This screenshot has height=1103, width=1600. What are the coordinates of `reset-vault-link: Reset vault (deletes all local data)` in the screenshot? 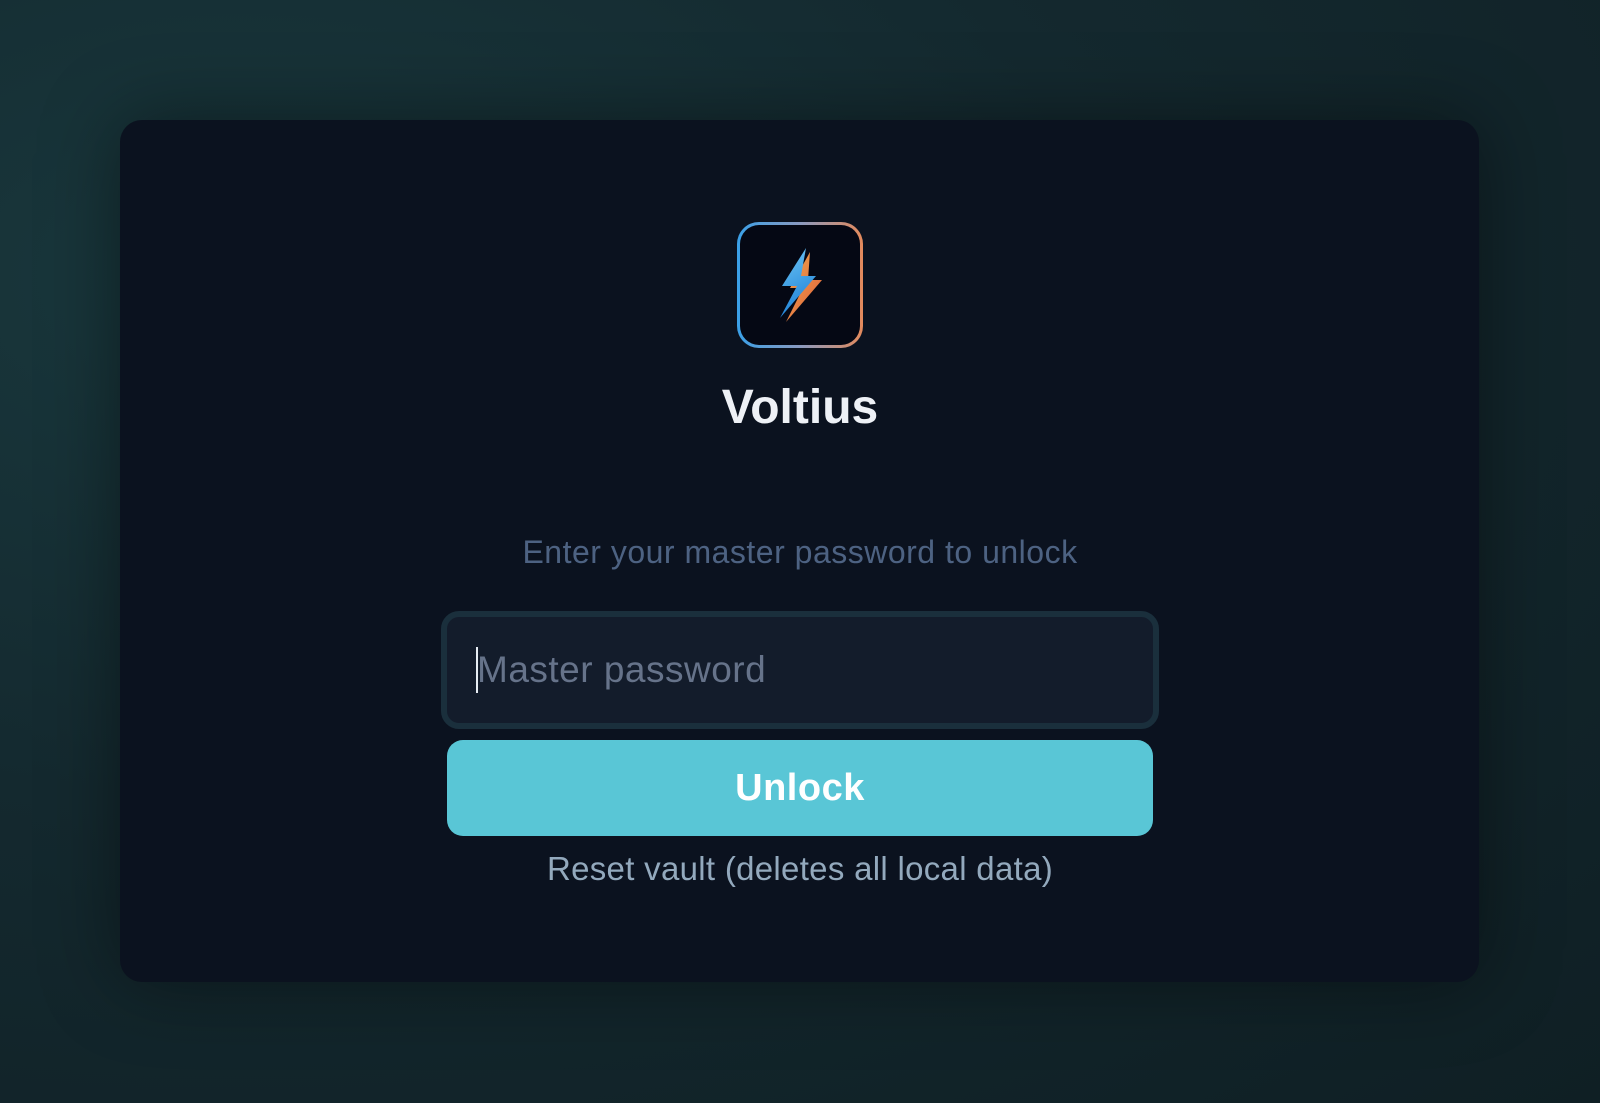 It's located at (800, 869).